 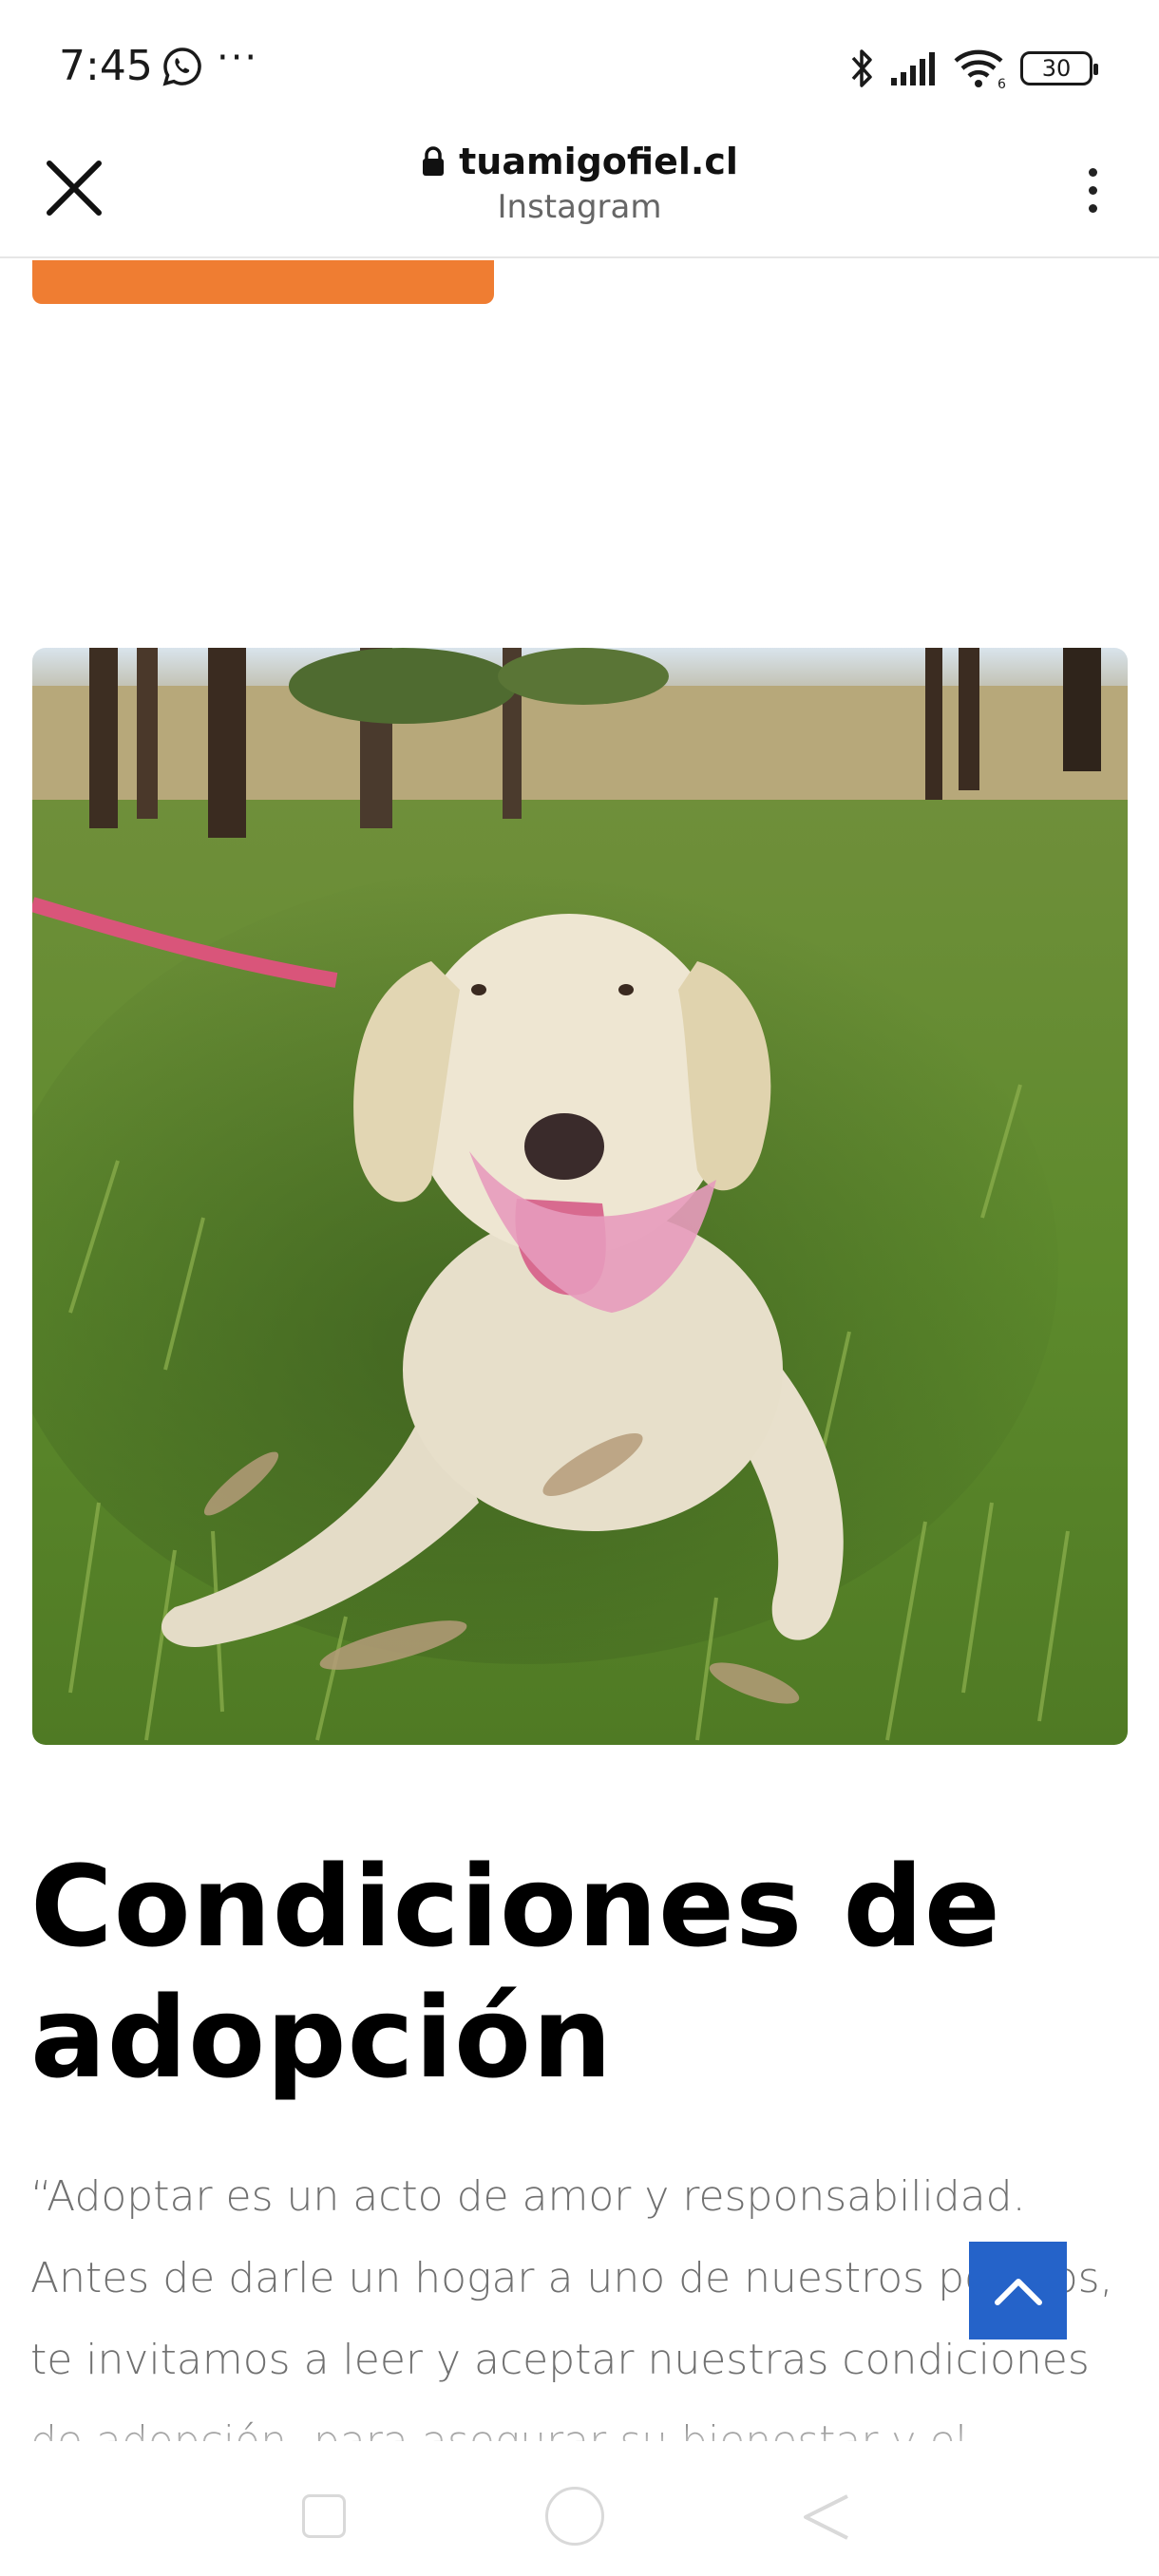 I want to click on close-icon, so click(x=74, y=188).